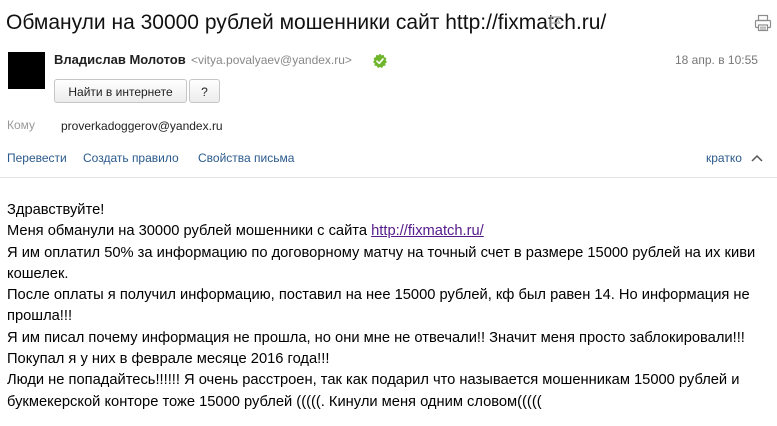 The width and height of the screenshot is (777, 426). Describe the element at coordinates (556, 23) in the screenshot. I see `flag-icon` at that location.